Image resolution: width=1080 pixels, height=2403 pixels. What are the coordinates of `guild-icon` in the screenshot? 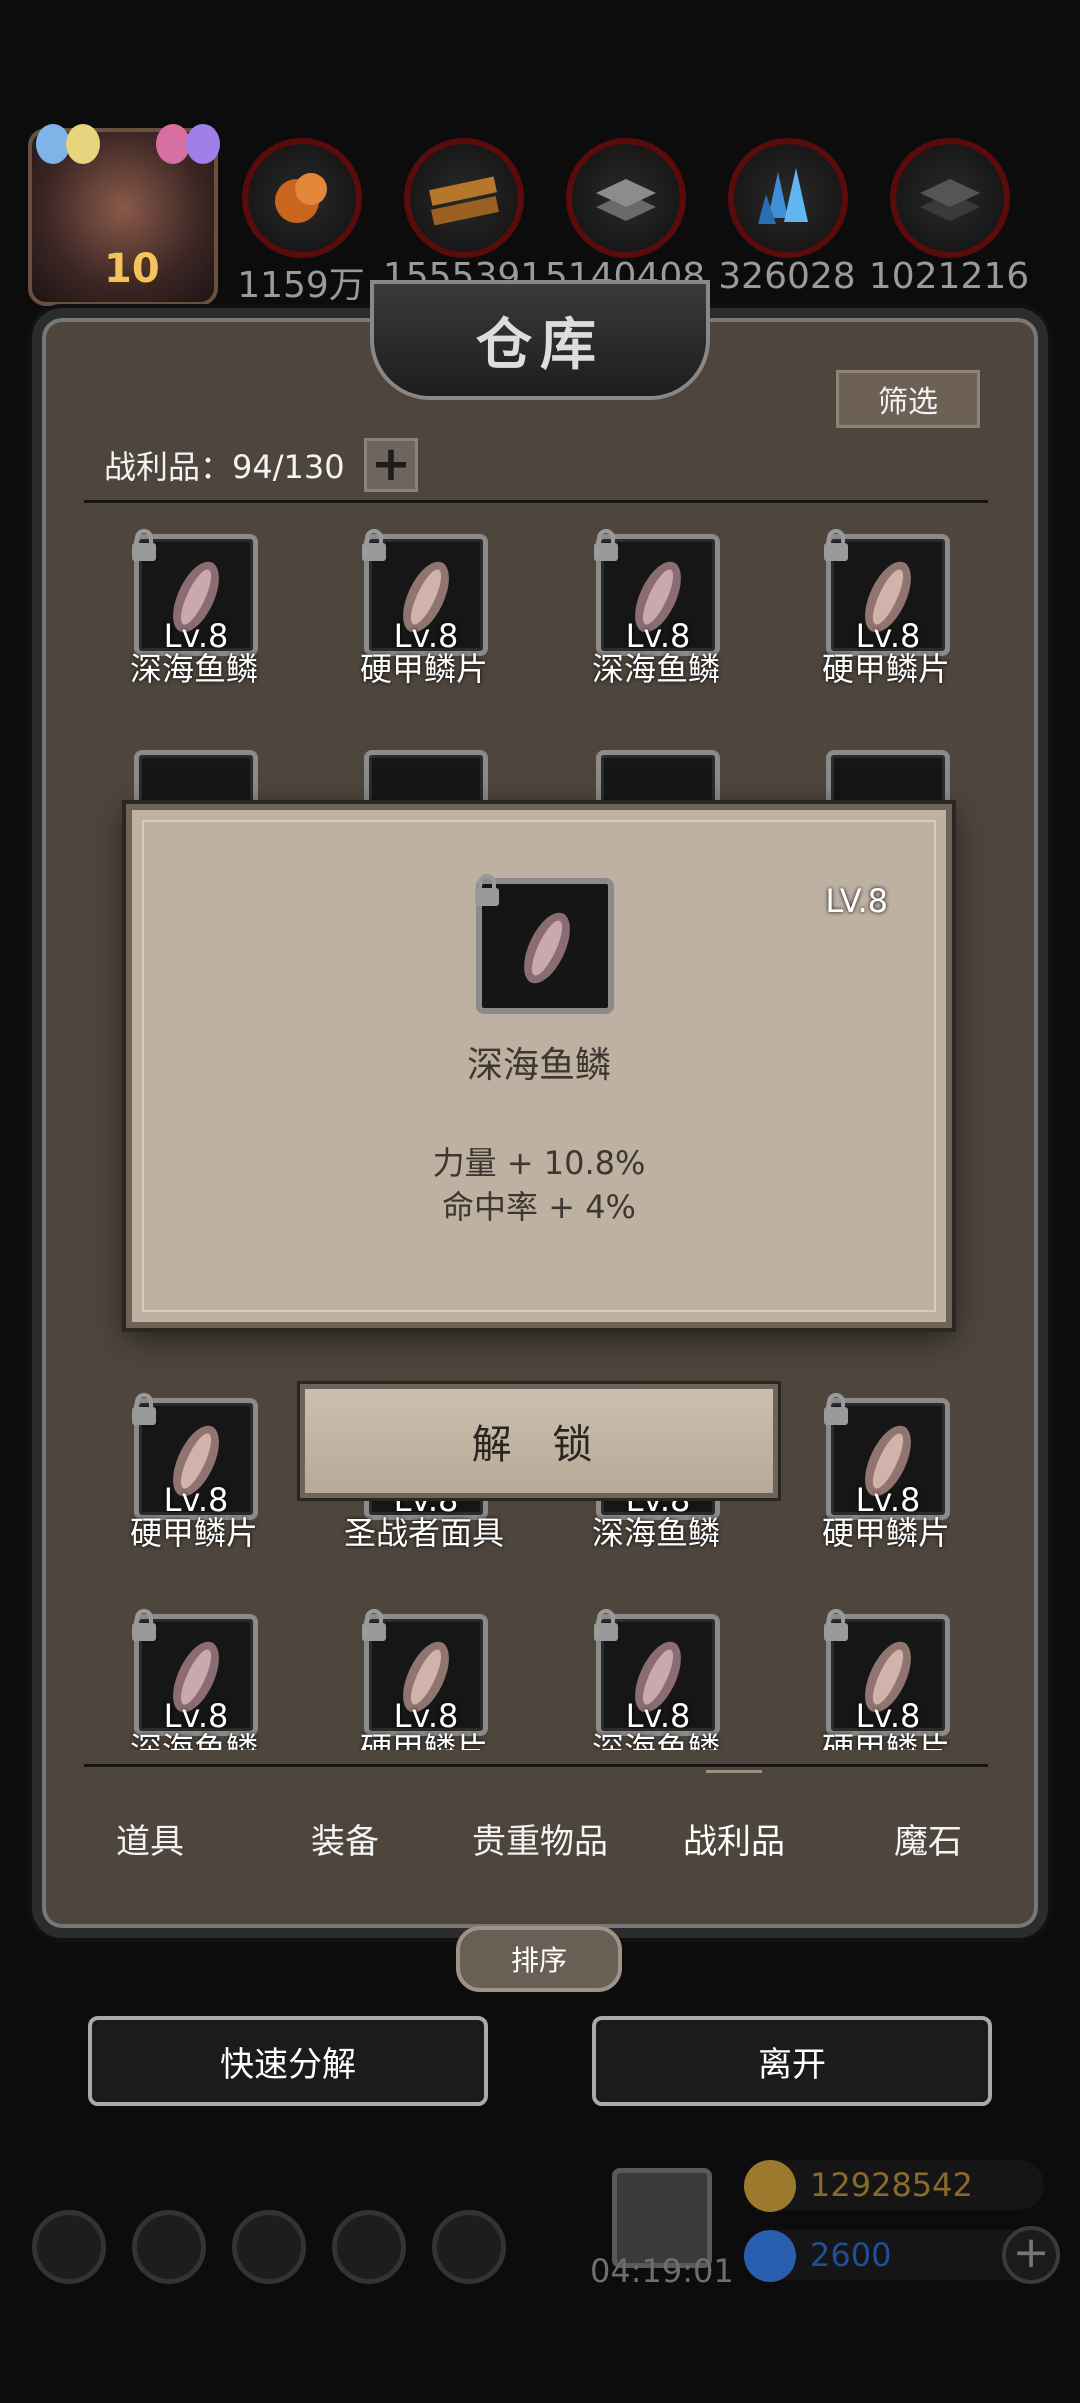 It's located at (269, 2247).